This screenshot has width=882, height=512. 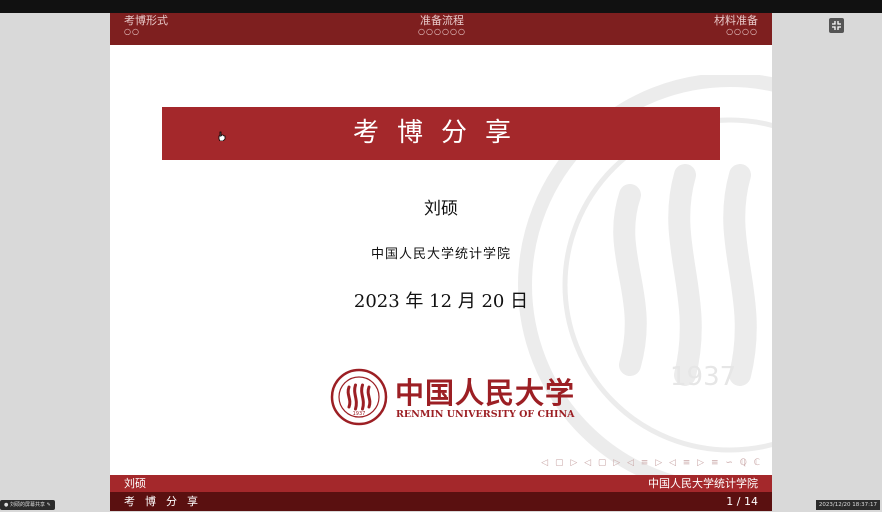 What do you see at coordinates (485, 414) in the screenshot?
I see `logo-english-name: RENMIN UNIVERSITY OF CHINA` at bounding box center [485, 414].